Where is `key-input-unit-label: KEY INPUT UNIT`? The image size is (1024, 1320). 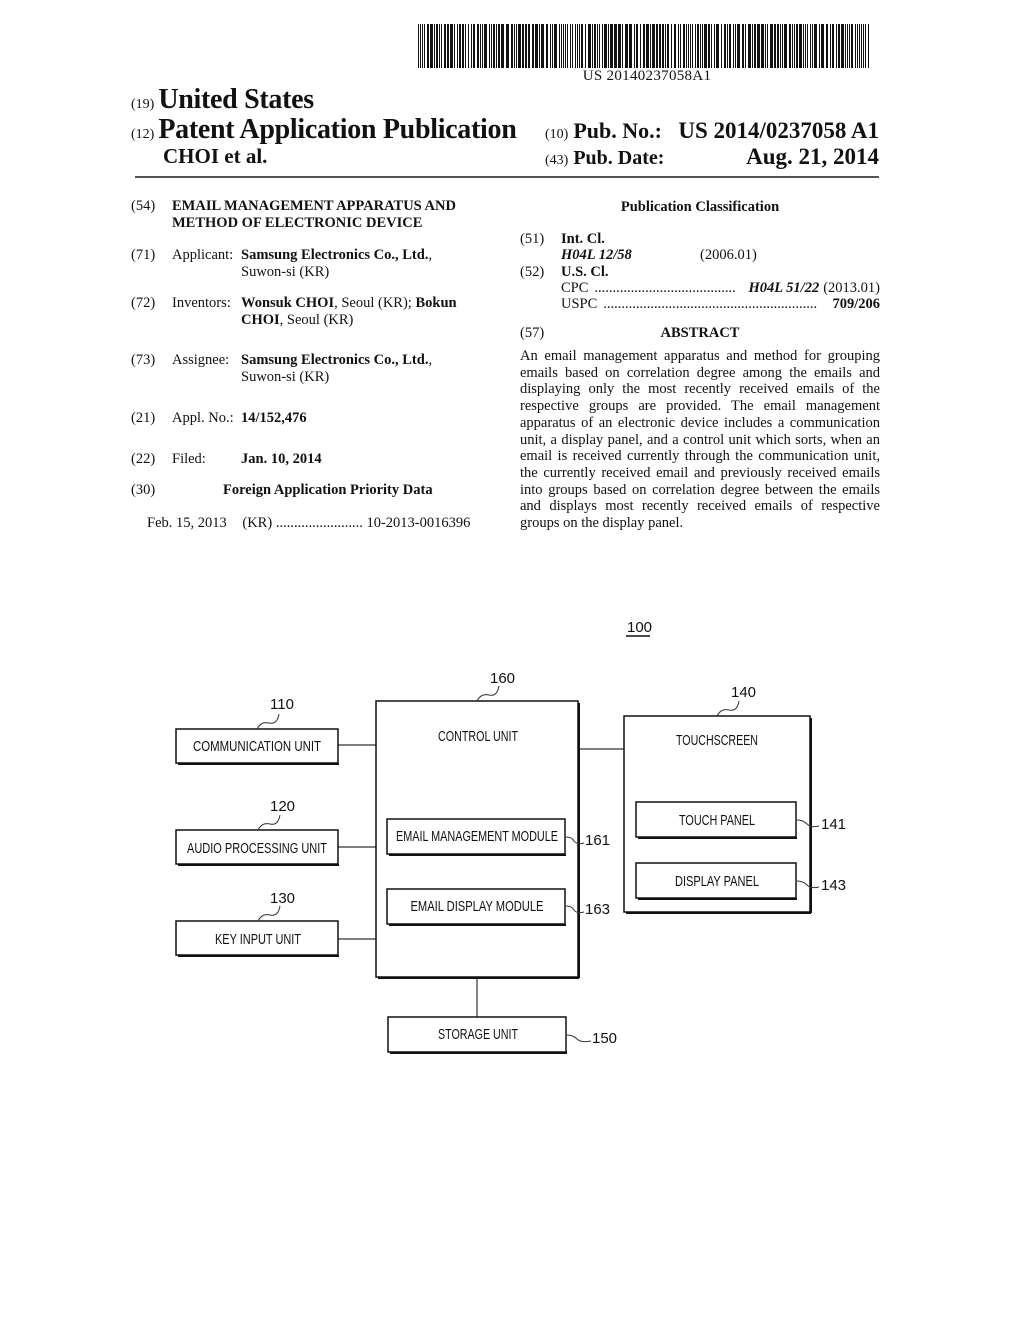 key-input-unit-label: KEY INPUT UNIT is located at coordinates (258, 939).